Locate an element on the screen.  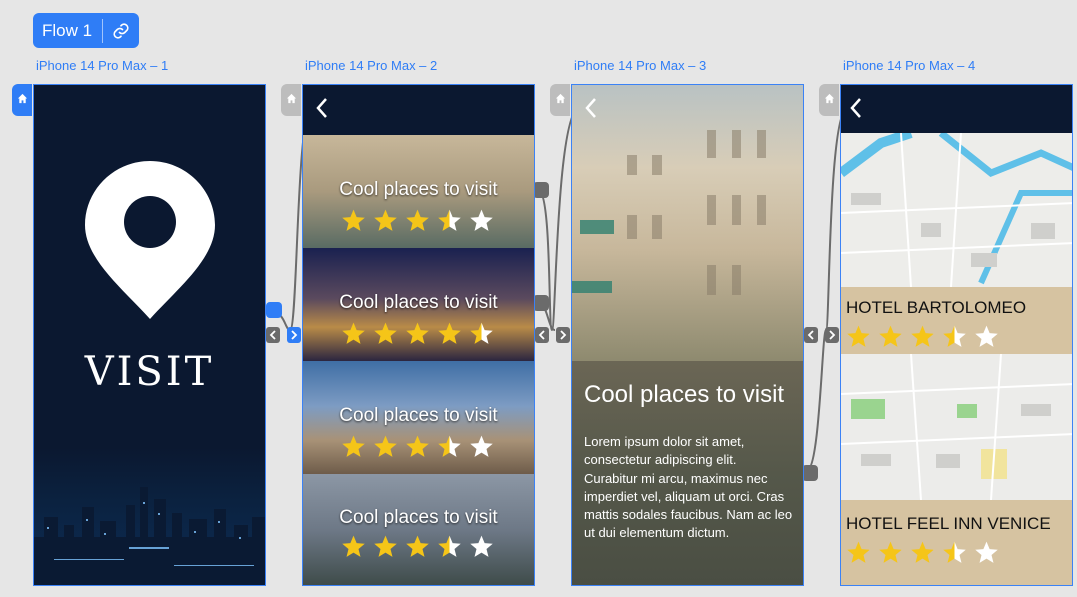
hotel-name: HOTEL FEEL INN VENICE is located at coordinates (948, 523).